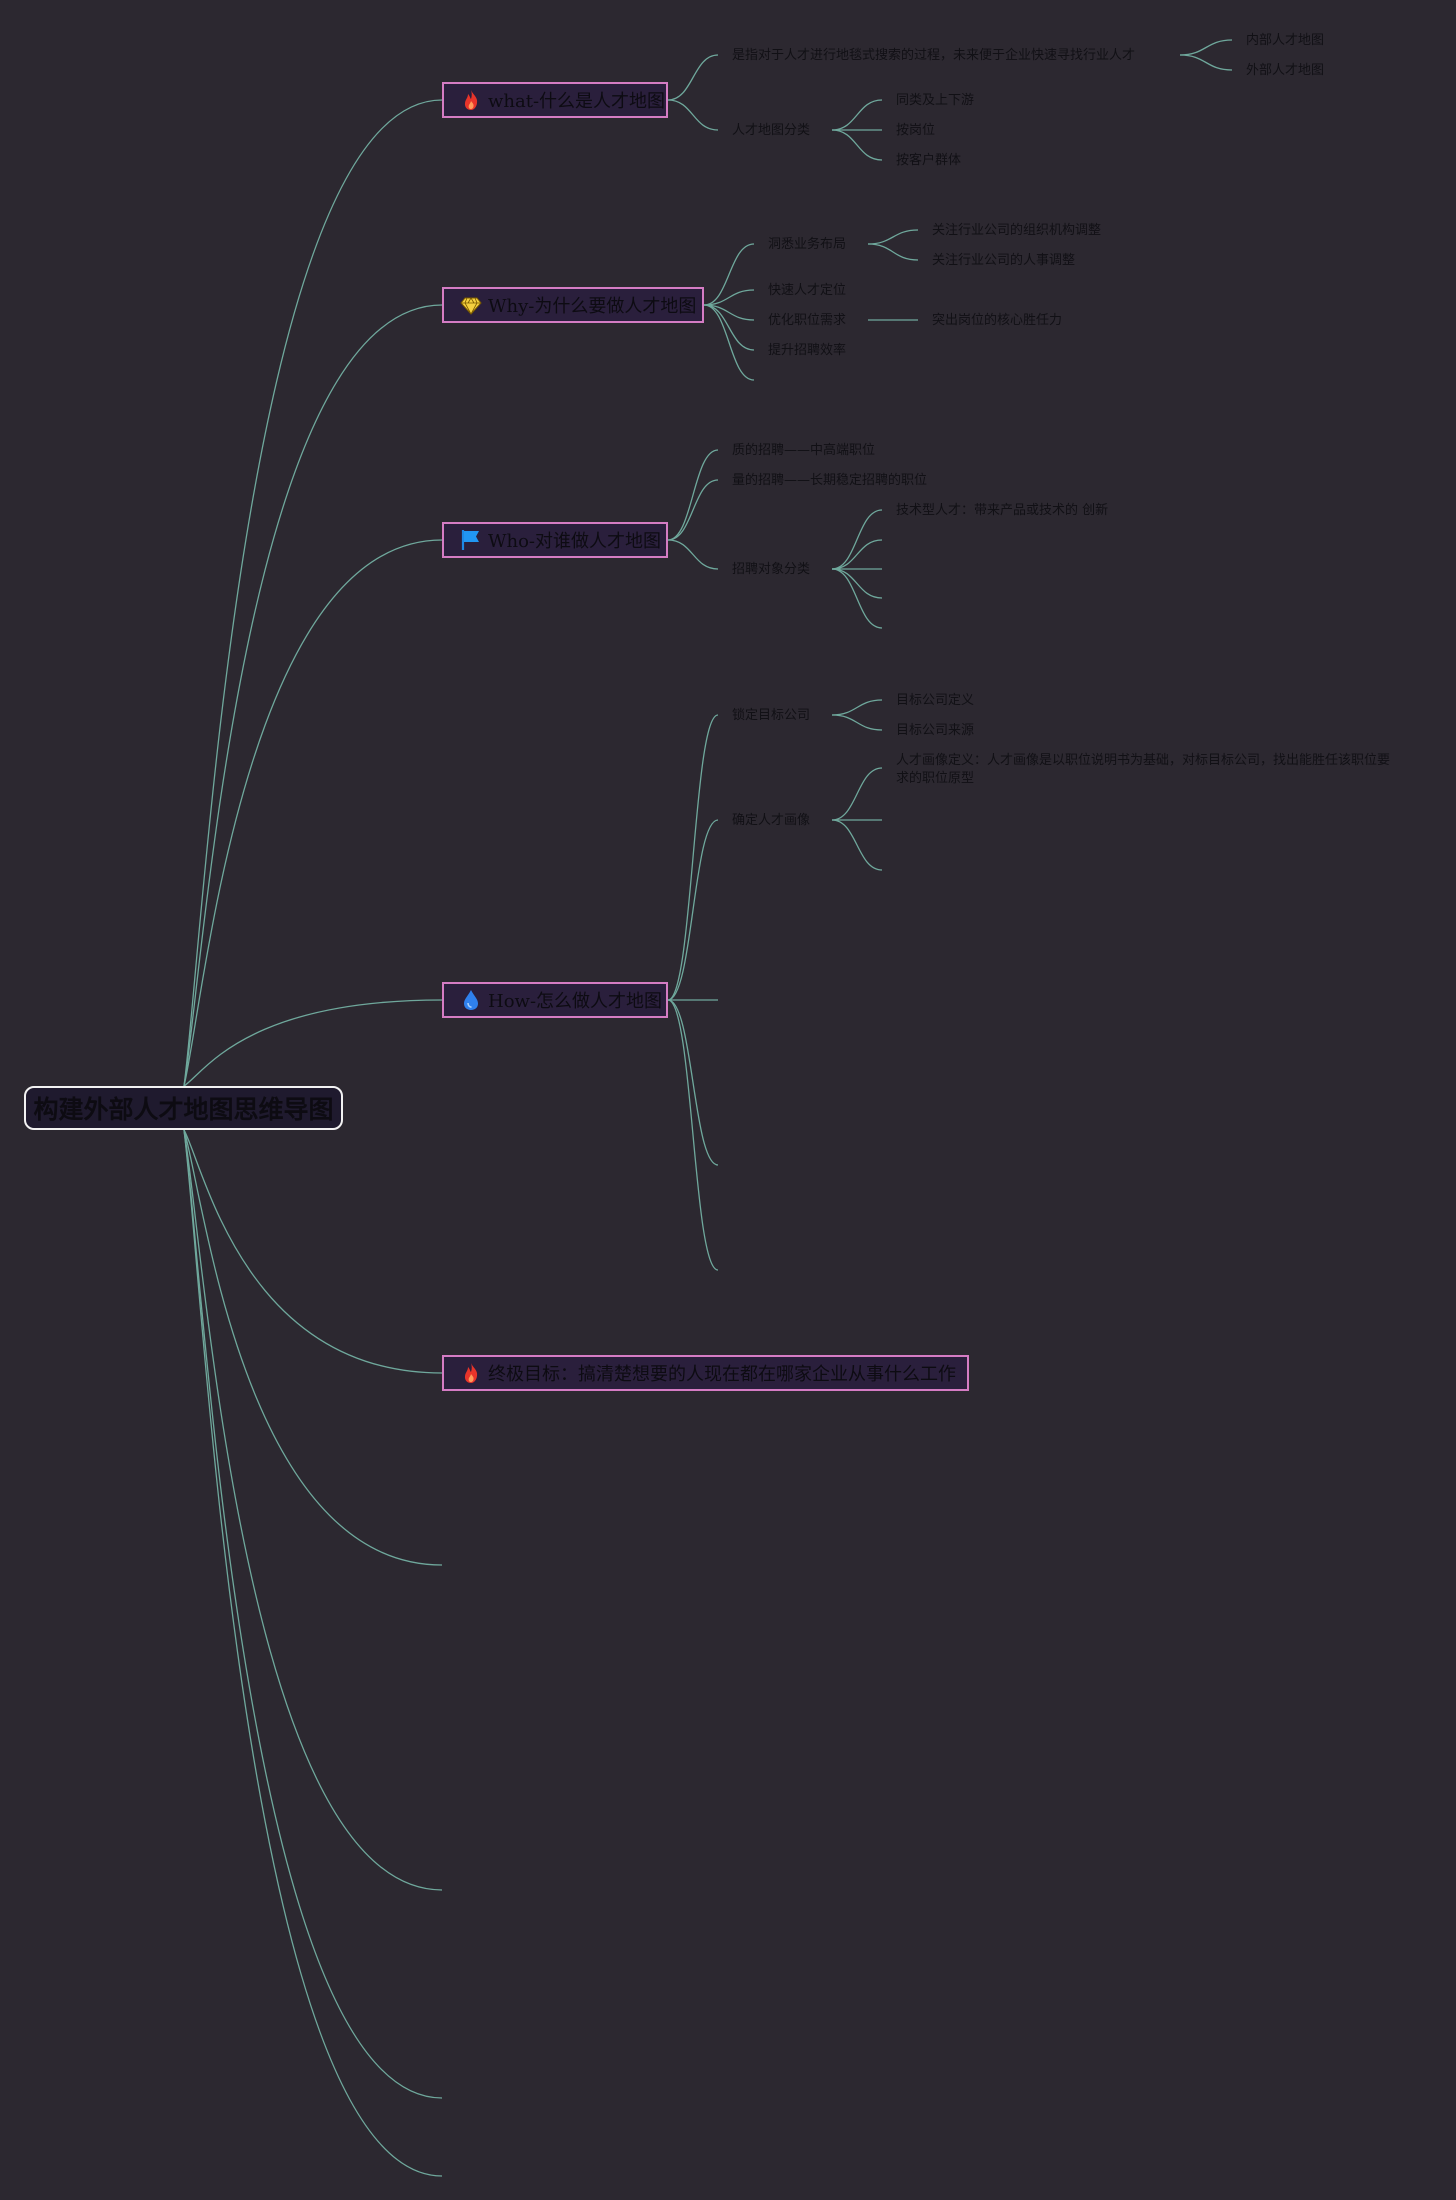 The height and width of the screenshot is (2200, 1456). I want to click on who-item: 量的招聘——长期稳定招聘的职位, so click(829, 481).